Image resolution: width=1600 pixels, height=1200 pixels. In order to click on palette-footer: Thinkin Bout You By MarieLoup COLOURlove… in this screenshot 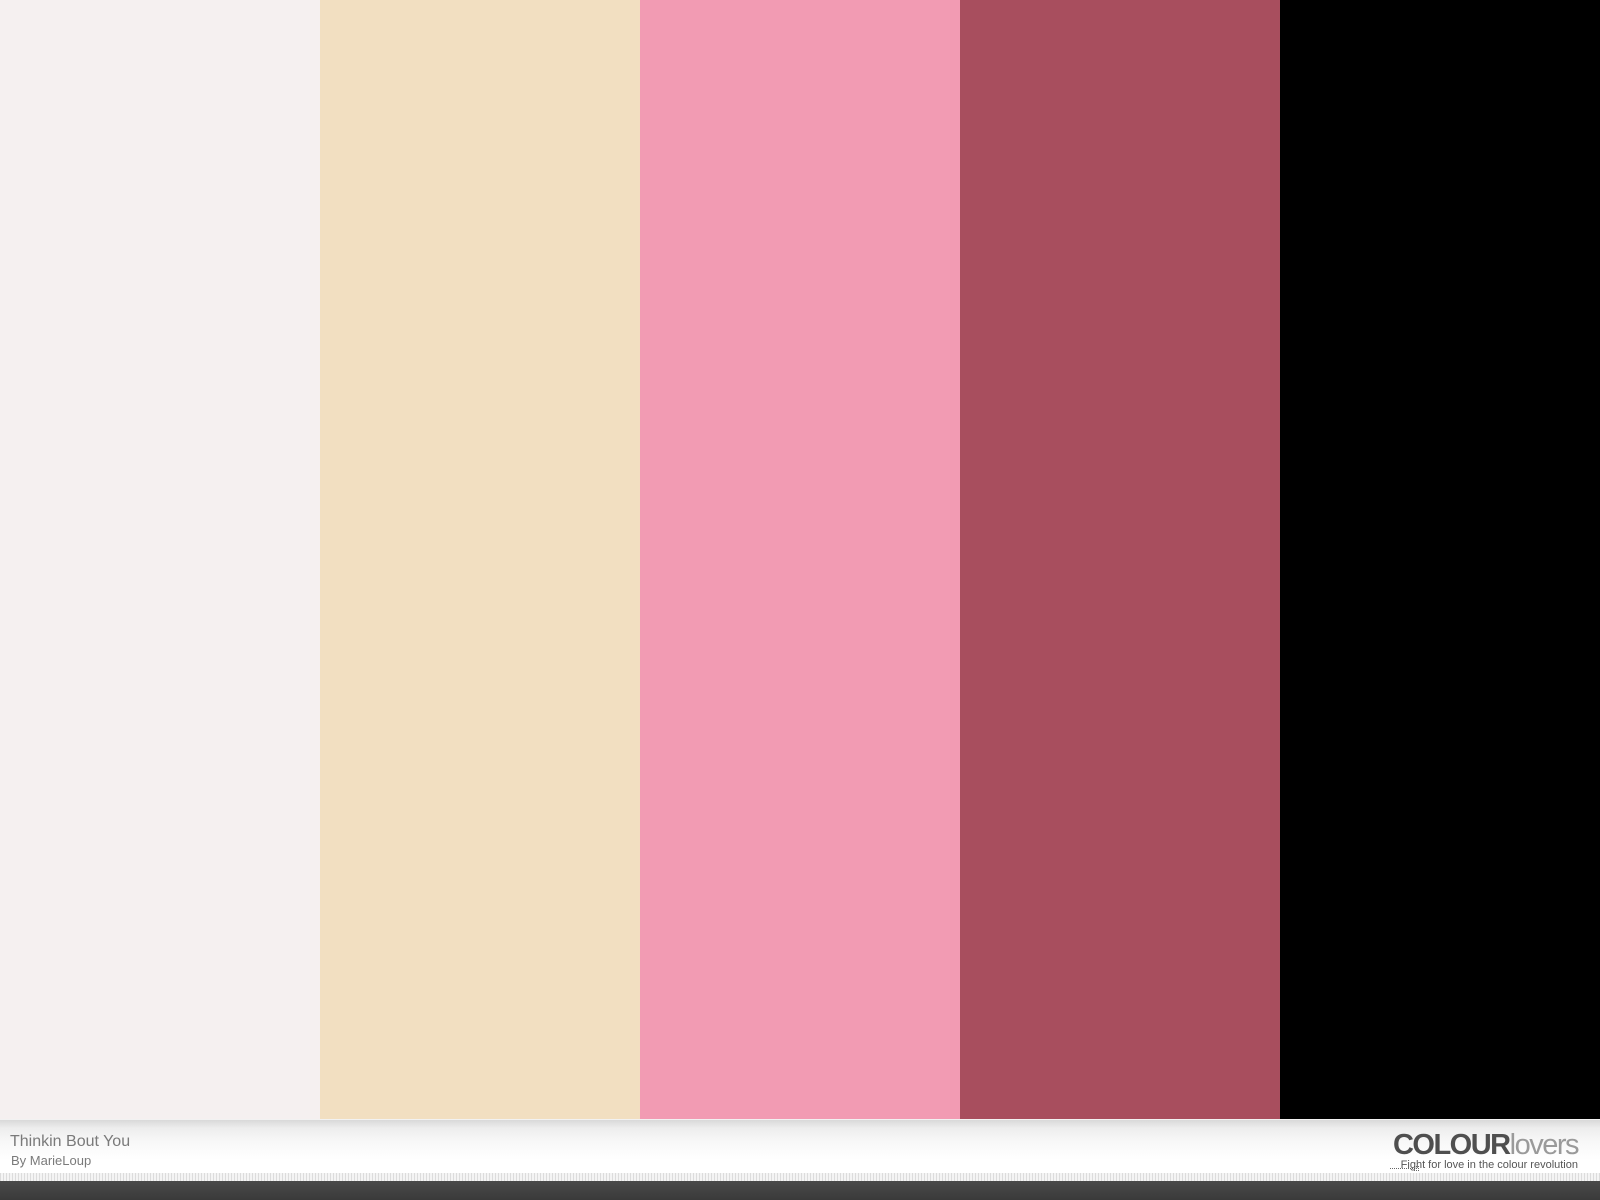, I will do `click(800, 1150)`.